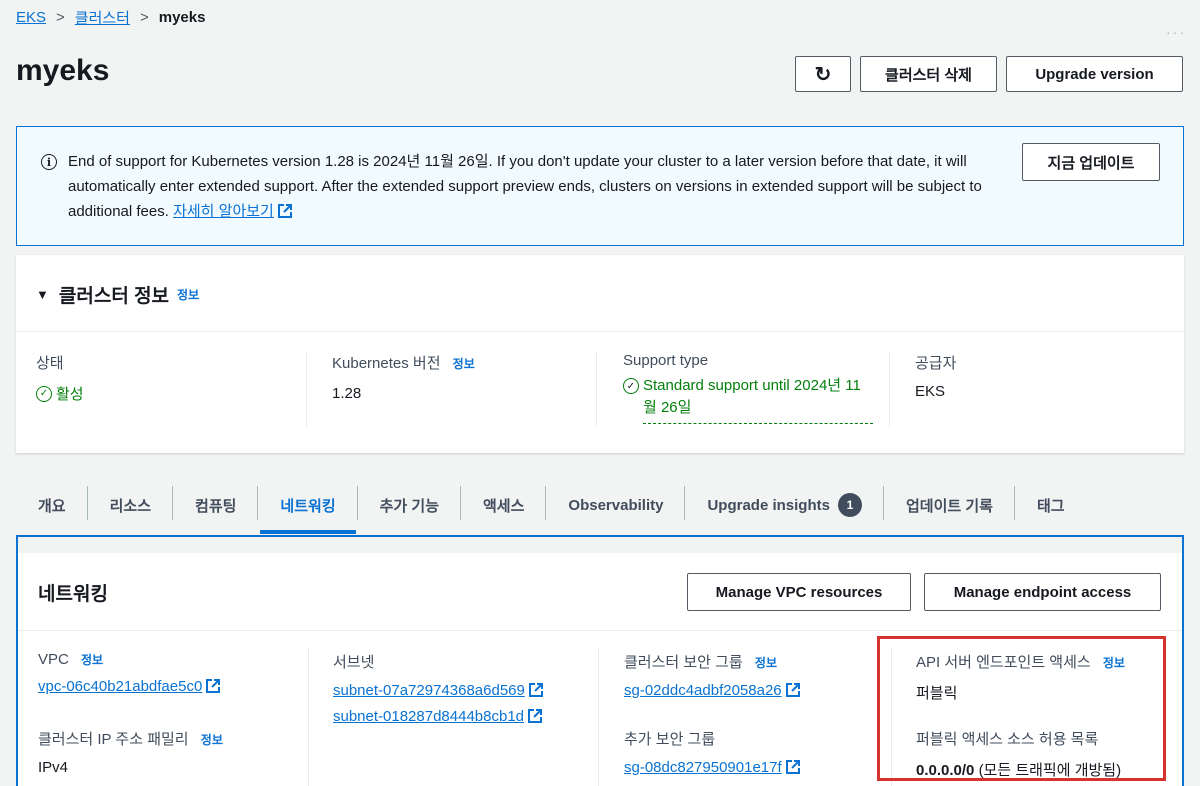  What do you see at coordinates (504, 505) in the screenshot?
I see `tab-access: 액세스` at bounding box center [504, 505].